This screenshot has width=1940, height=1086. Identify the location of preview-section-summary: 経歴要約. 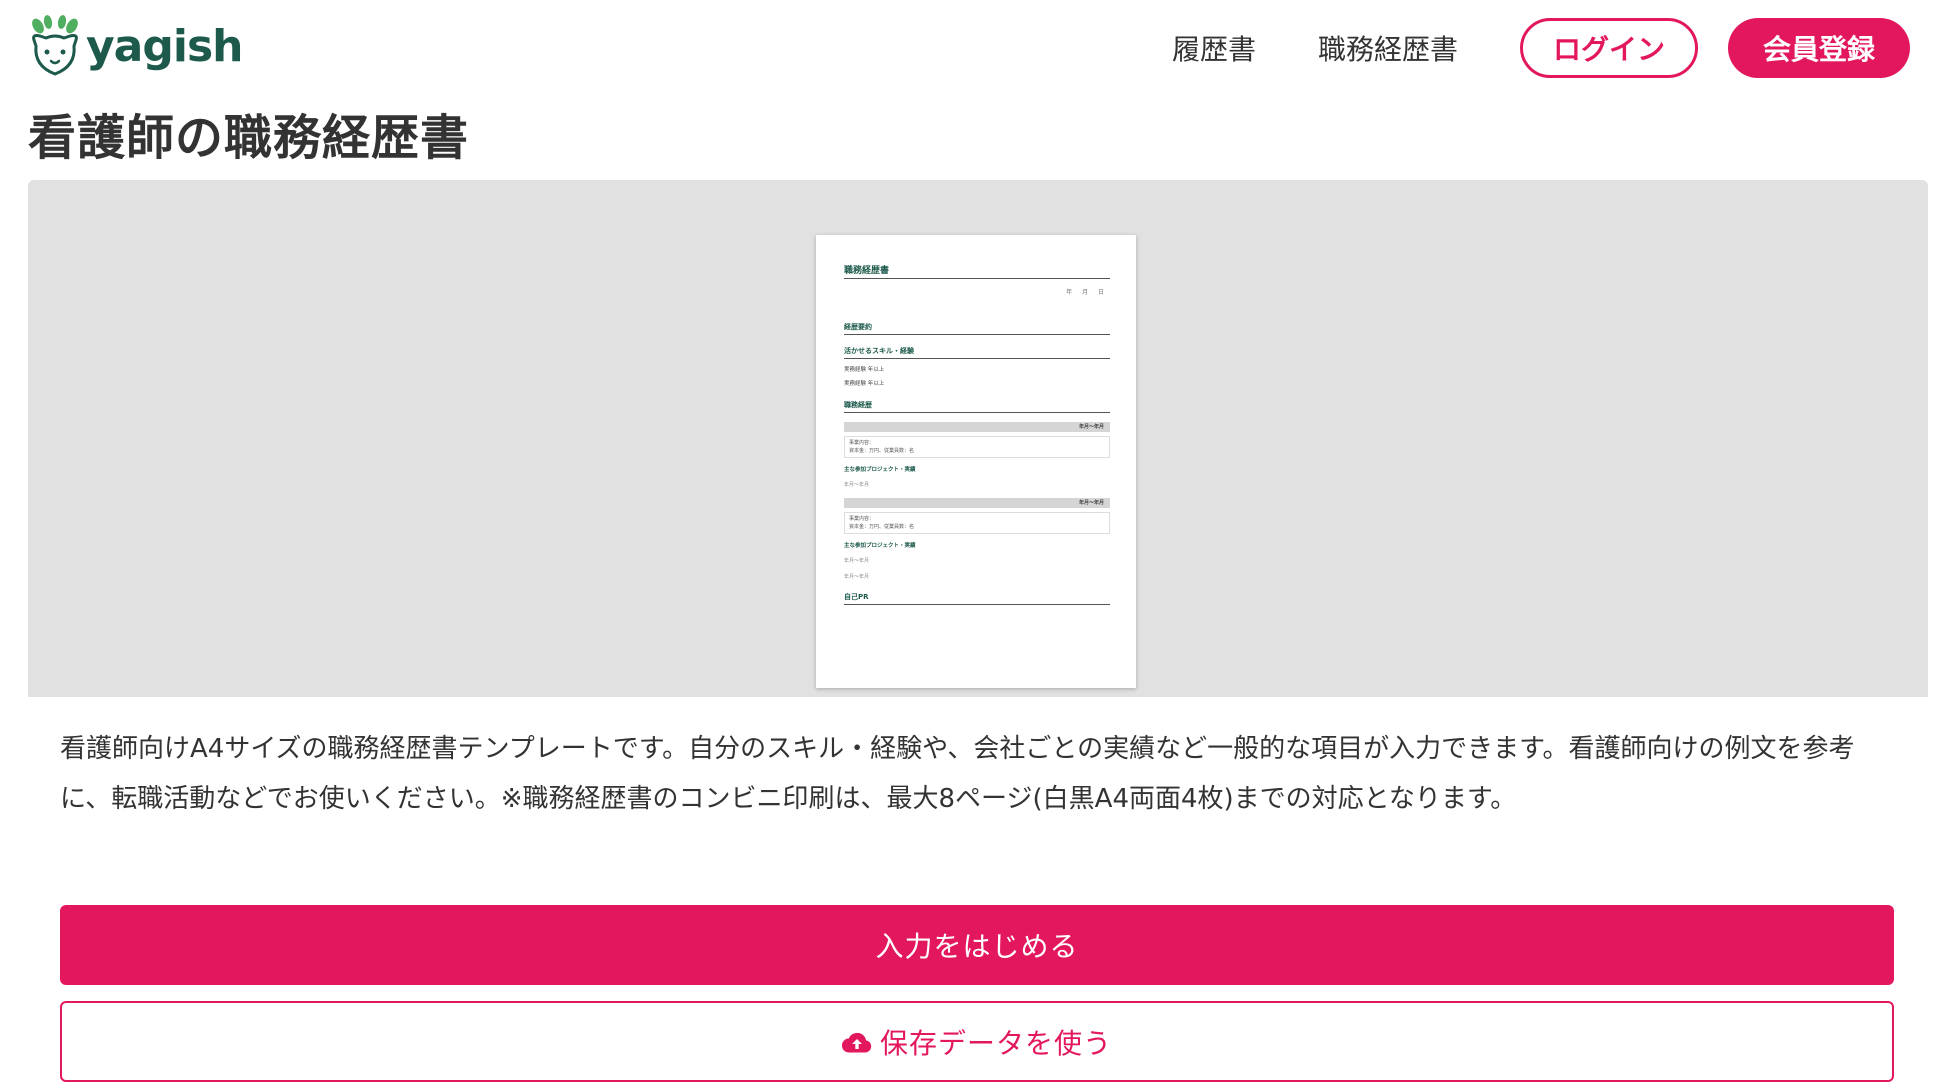
(858, 327).